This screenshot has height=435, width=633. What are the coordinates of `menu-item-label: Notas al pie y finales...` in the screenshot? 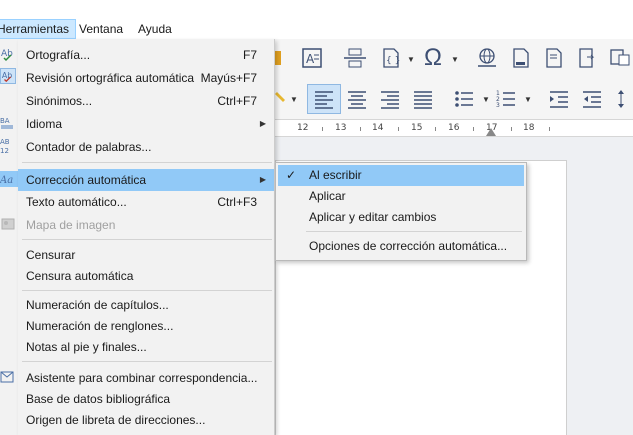 It's located at (86, 347).